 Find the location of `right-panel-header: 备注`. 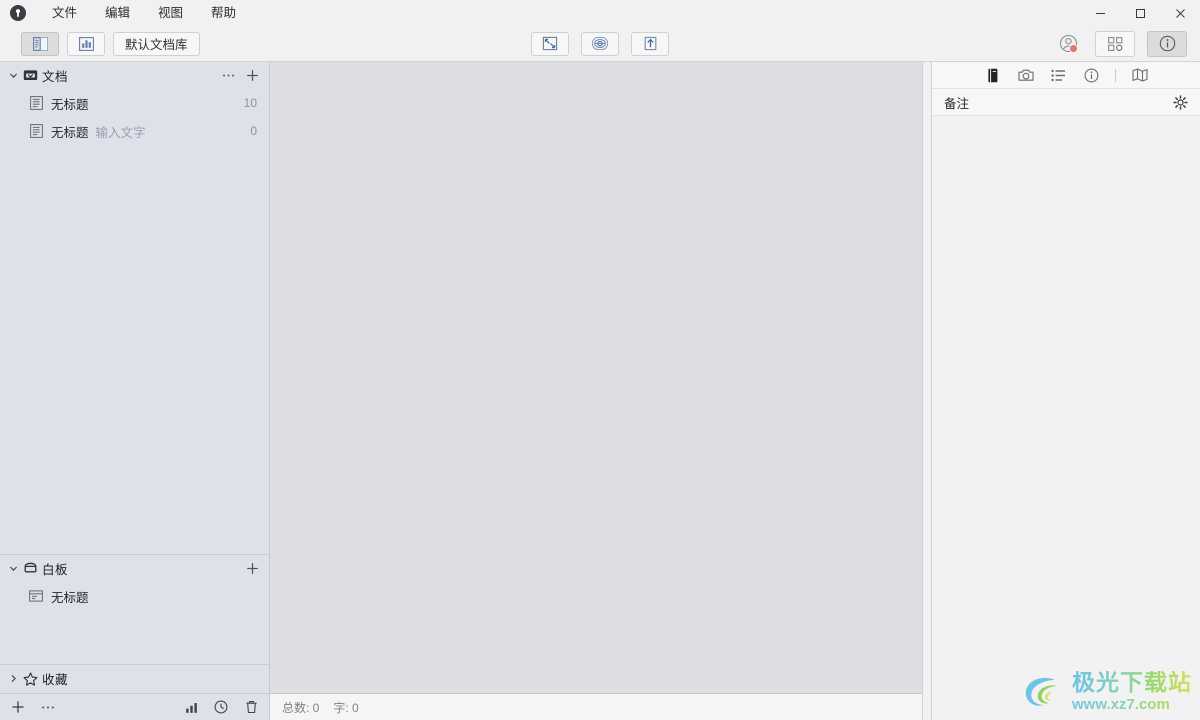

right-panel-header: 备注 is located at coordinates (1066, 102).